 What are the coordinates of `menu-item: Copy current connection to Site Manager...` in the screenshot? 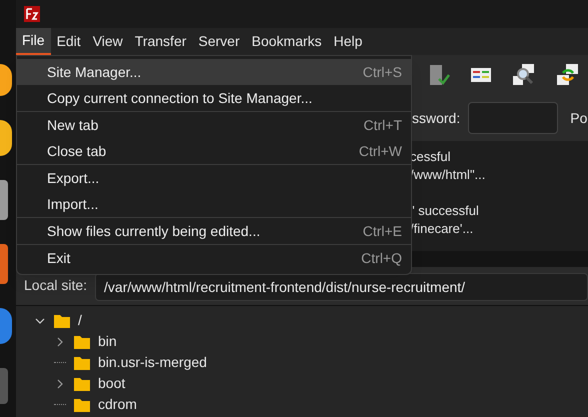 It's located at (214, 98).